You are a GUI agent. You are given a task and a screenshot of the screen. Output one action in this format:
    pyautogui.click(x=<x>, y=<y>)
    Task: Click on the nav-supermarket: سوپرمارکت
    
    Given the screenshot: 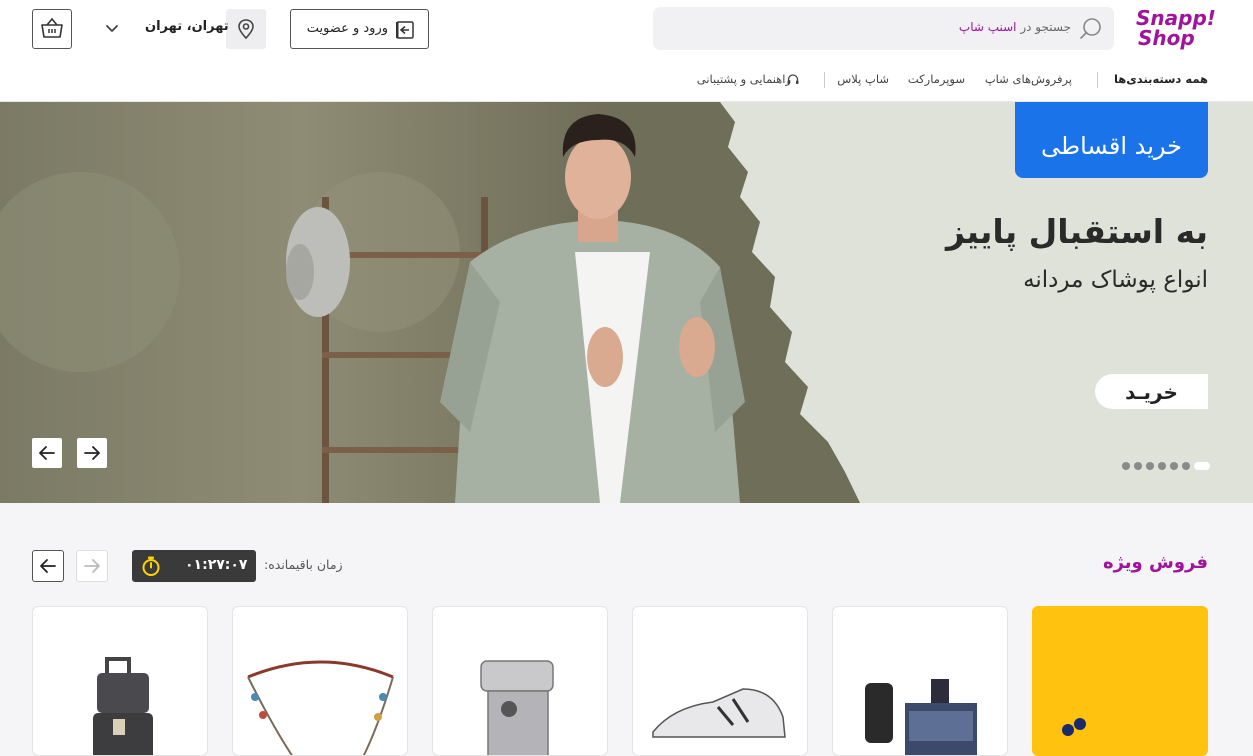 What is the action you would take?
    pyautogui.click(x=936, y=79)
    